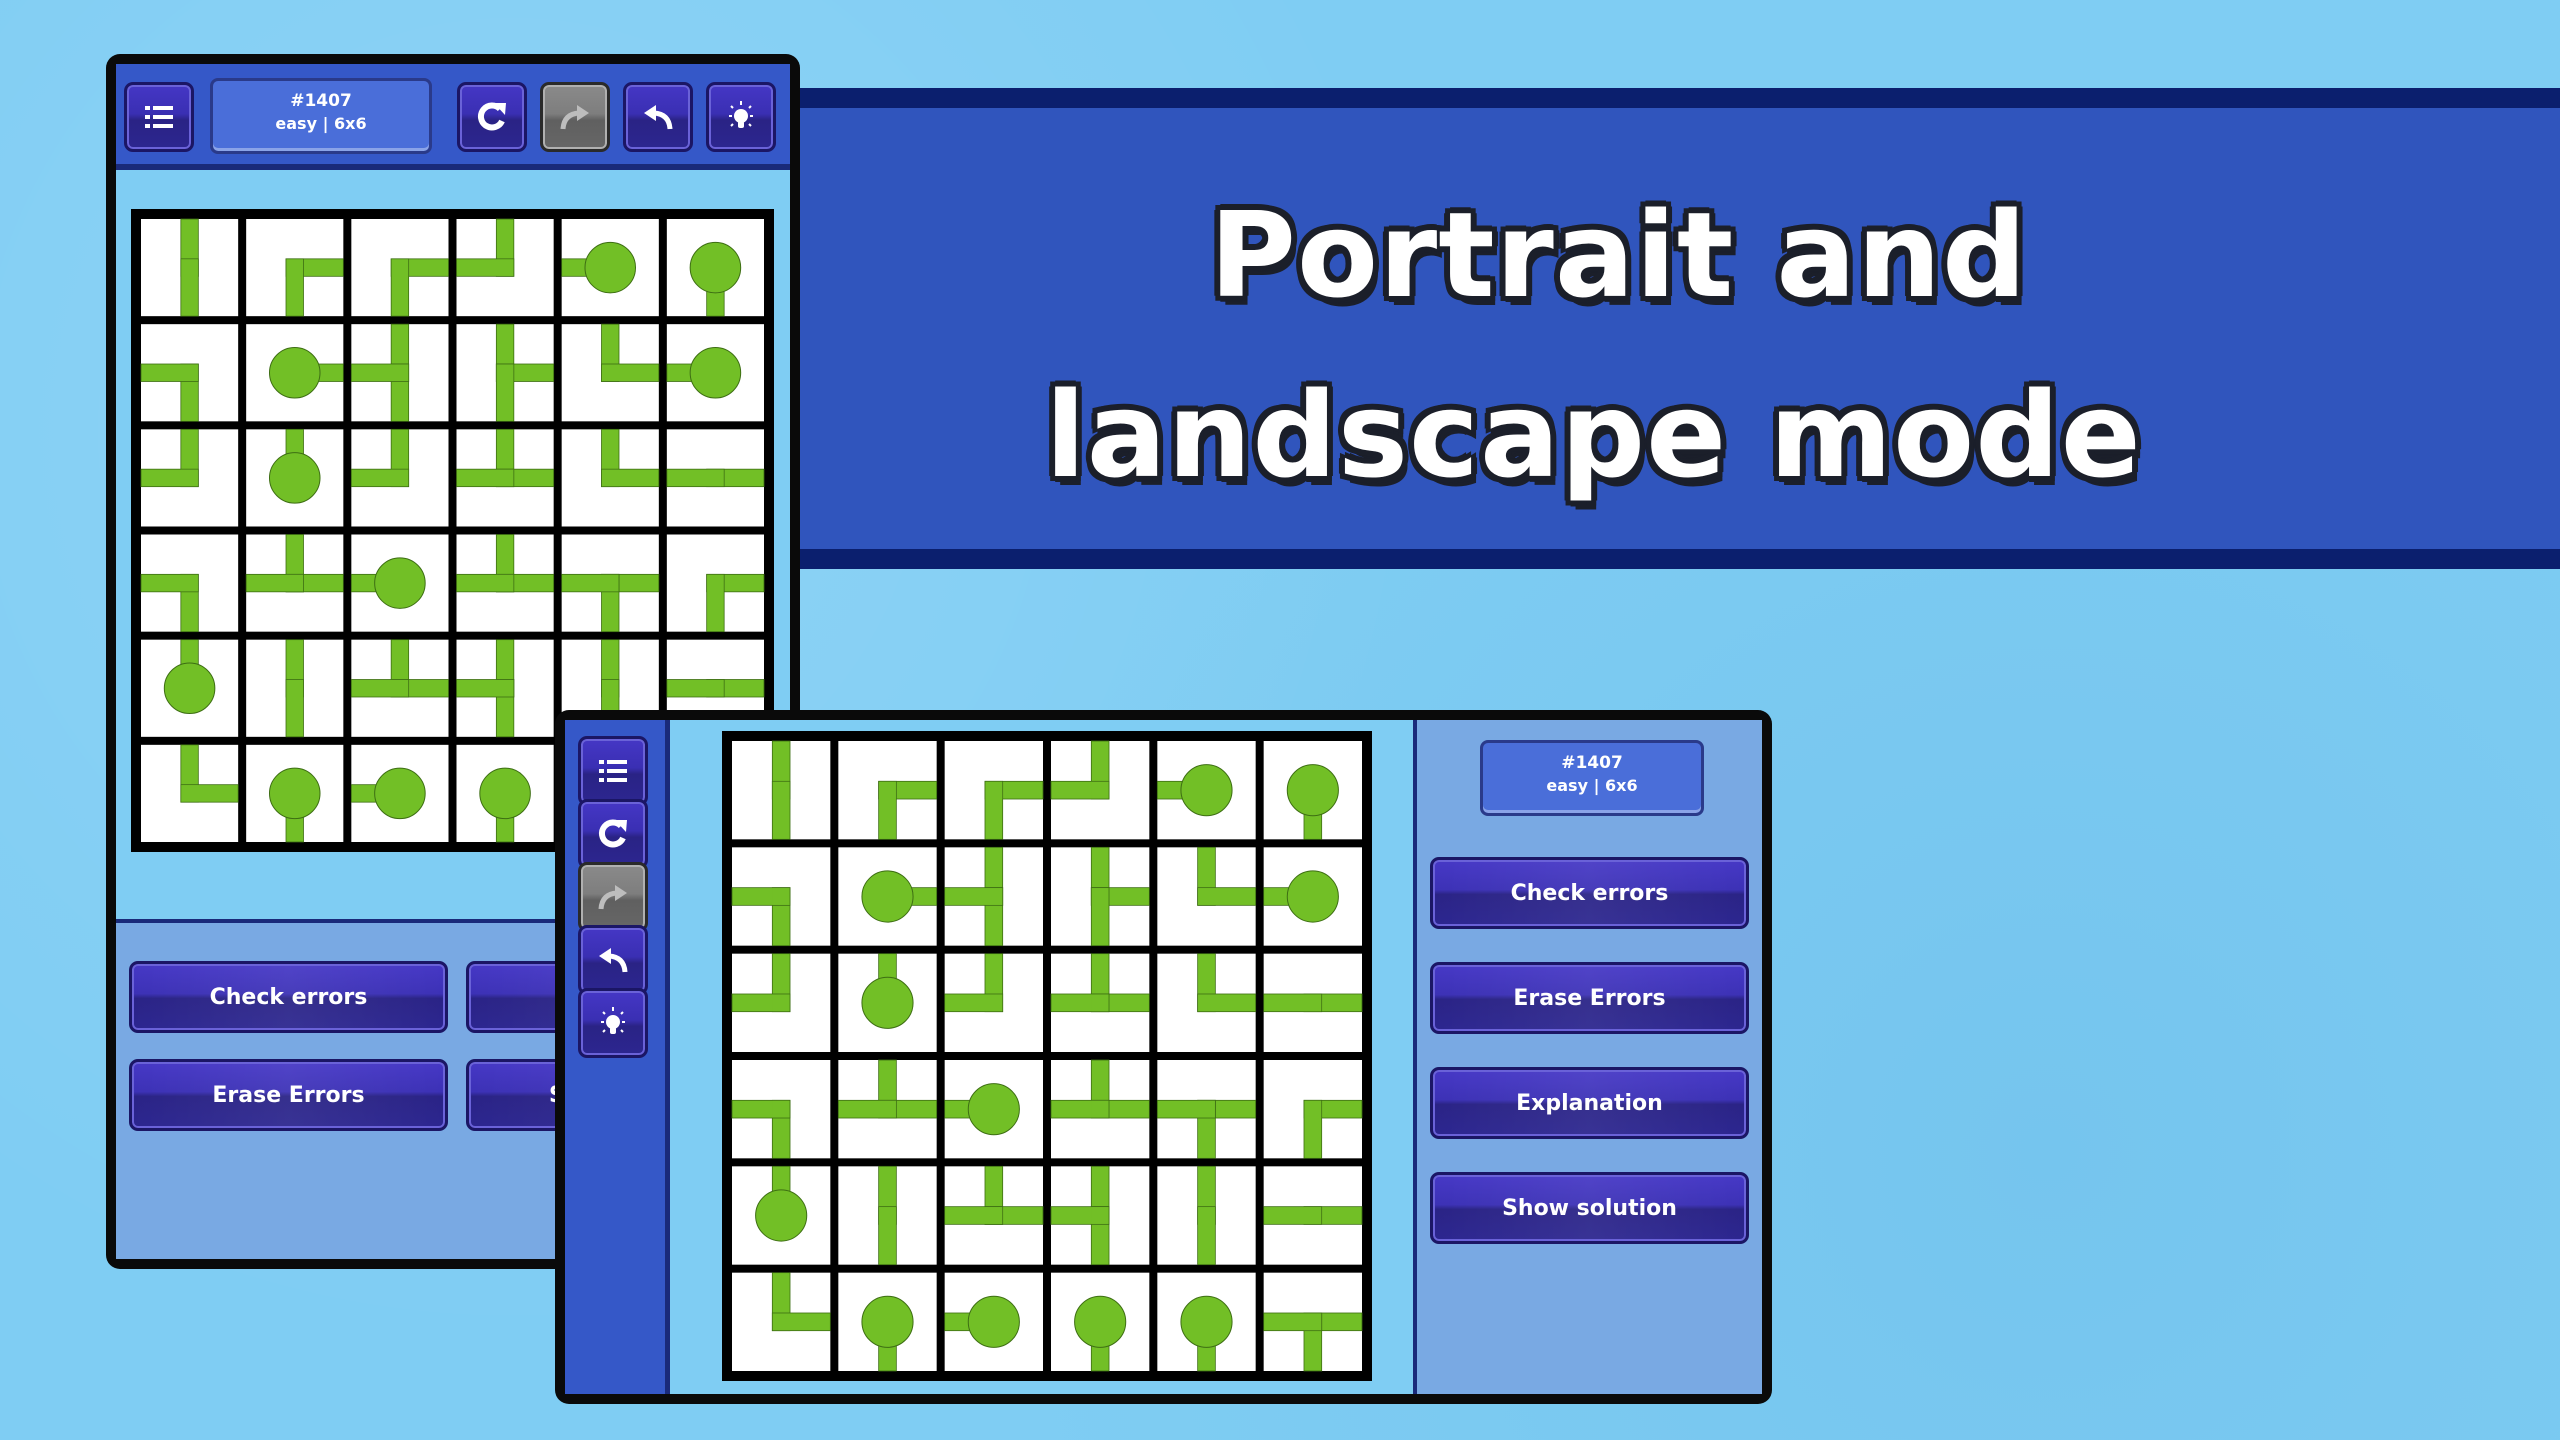 The height and width of the screenshot is (1440, 2560). Describe the element at coordinates (575, 117) in the screenshot. I see `portrait-redo-button` at that location.